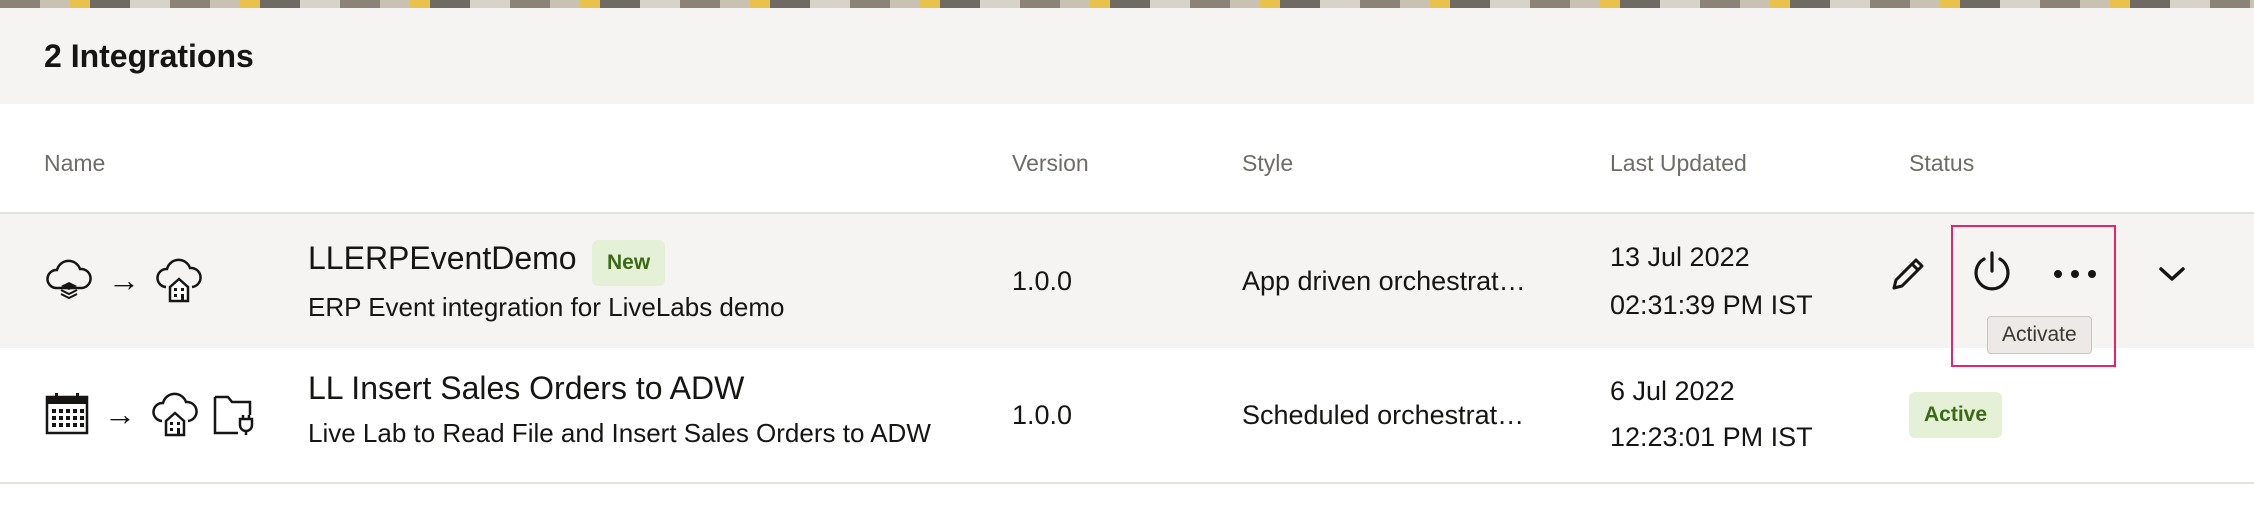 The height and width of the screenshot is (530, 2254). I want to click on column-header-status: Status, so click(1941, 163).